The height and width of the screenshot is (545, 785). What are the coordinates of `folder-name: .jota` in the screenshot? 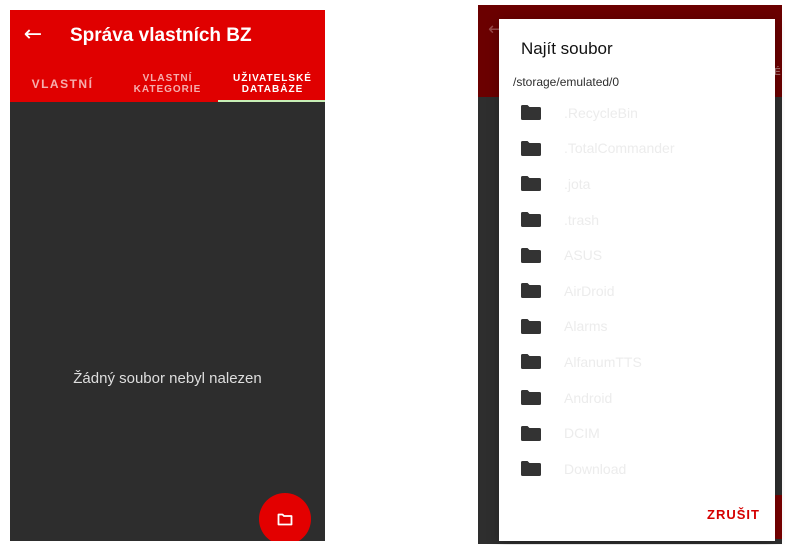 It's located at (577, 183).